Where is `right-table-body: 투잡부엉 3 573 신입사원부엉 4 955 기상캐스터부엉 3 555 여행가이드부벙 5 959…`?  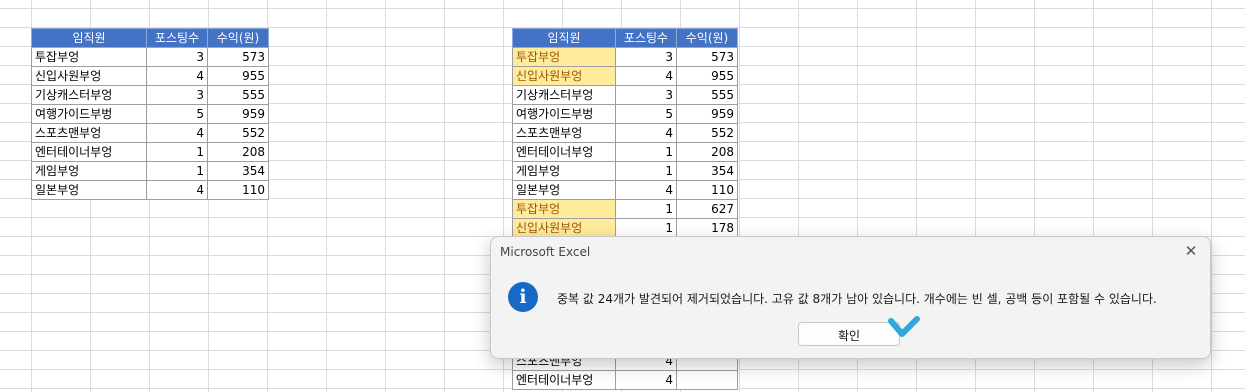 right-table-body: 투잡부엉 3 573 신입사원부엉 4 955 기상캐스터부엉 3 555 여행가이드부벙 5 959… is located at coordinates (625, 142).